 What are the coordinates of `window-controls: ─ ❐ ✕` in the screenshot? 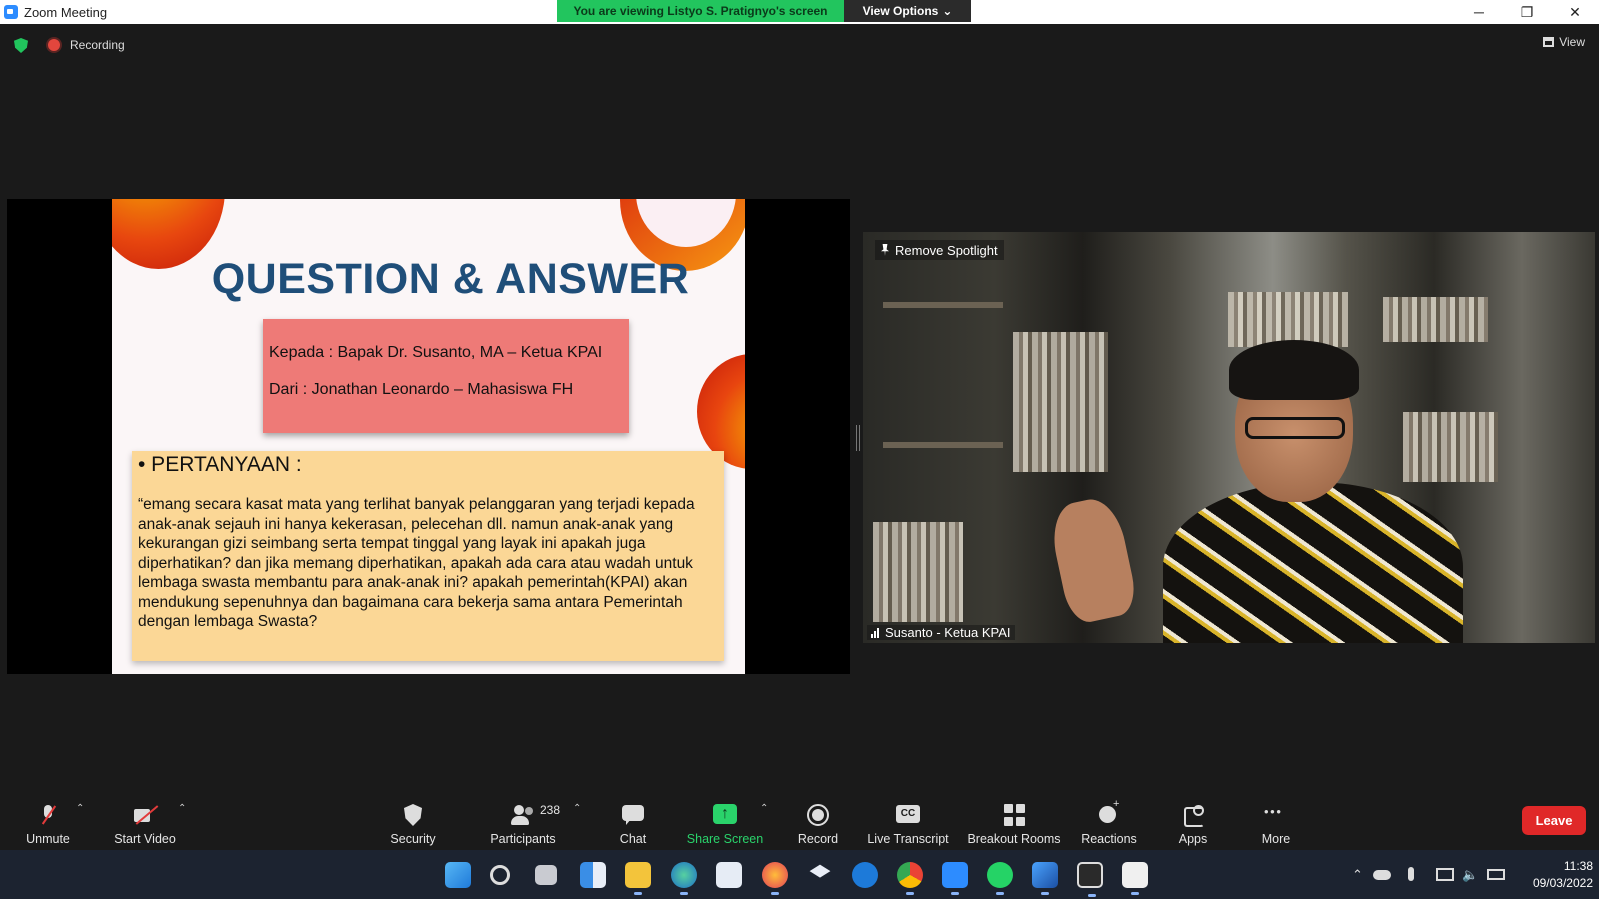 It's located at (1527, 12).